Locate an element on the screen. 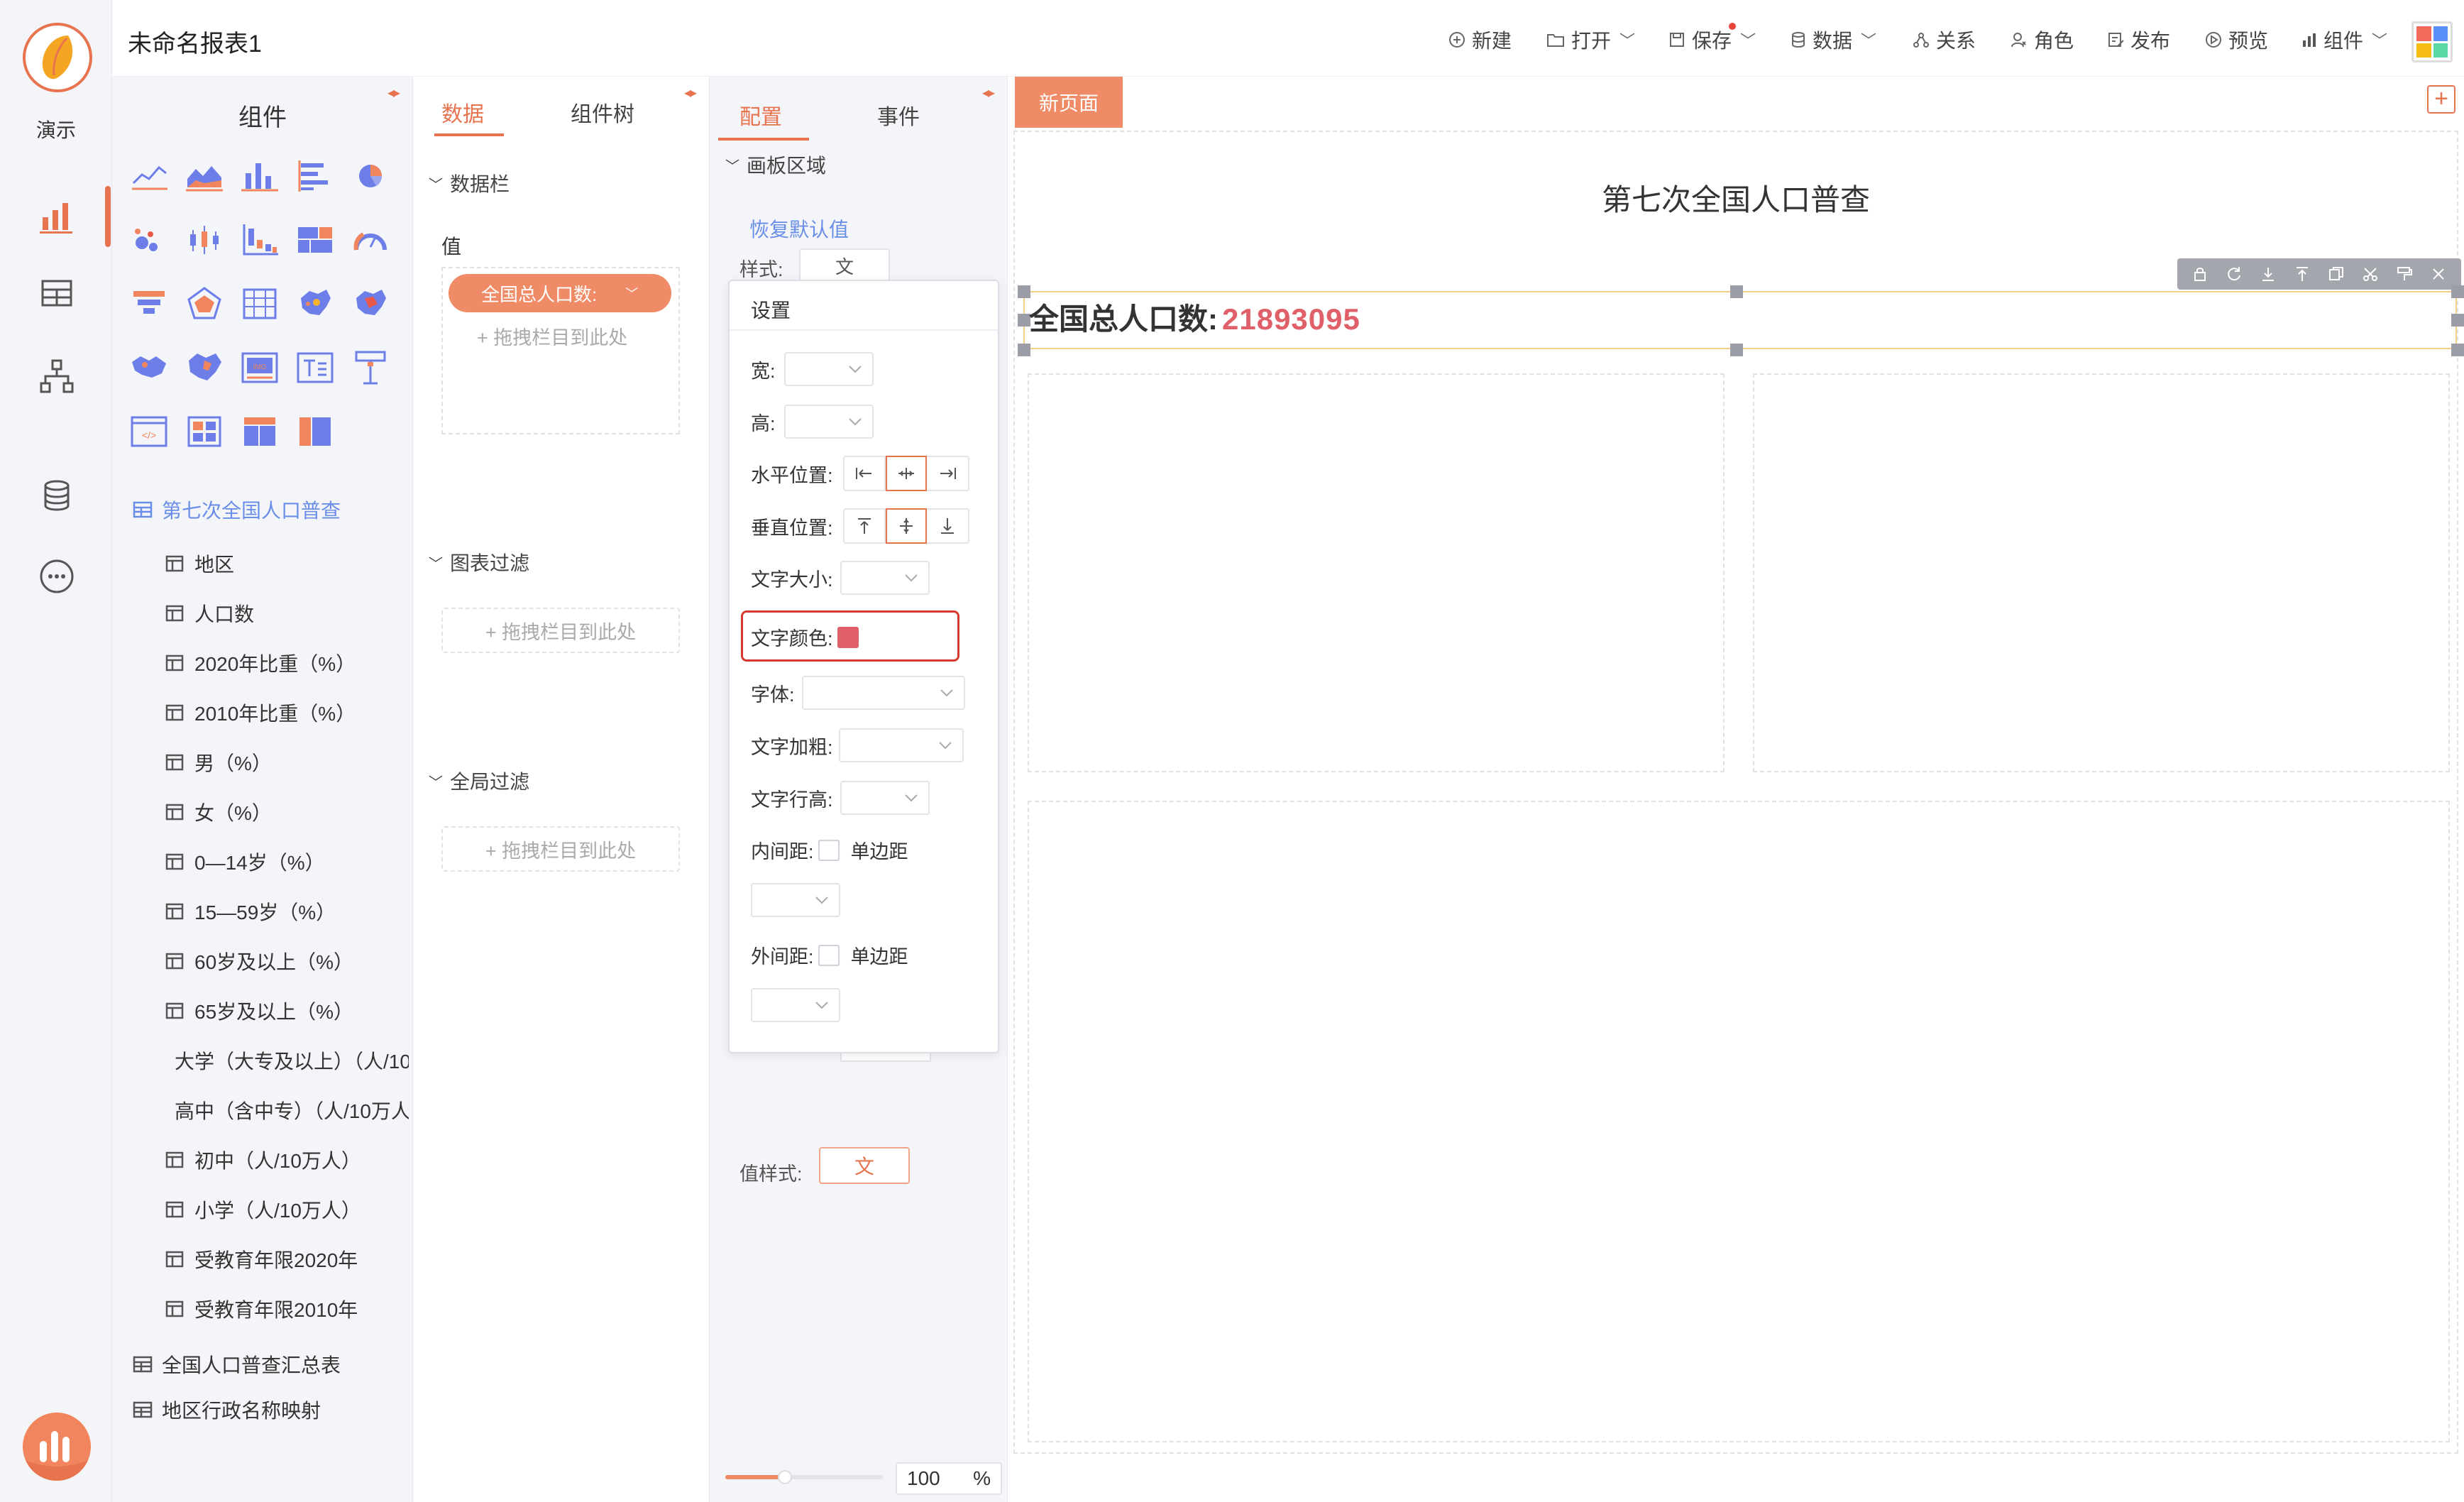 The image size is (2464, 1502). funnel-icon is located at coordinates (149, 304).